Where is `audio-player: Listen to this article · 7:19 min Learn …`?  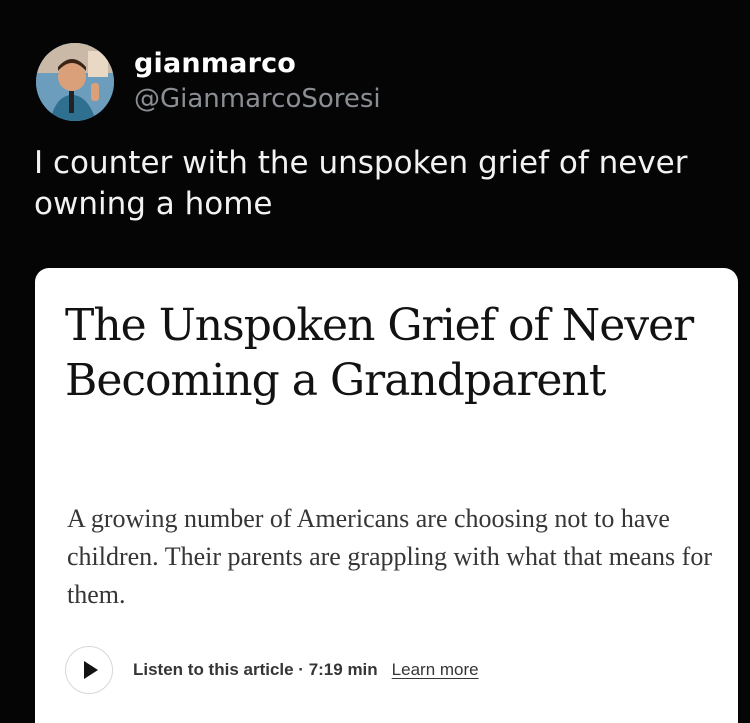
audio-player: Listen to this article · 7:19 min Learn … is located at coordinates (272, 670).